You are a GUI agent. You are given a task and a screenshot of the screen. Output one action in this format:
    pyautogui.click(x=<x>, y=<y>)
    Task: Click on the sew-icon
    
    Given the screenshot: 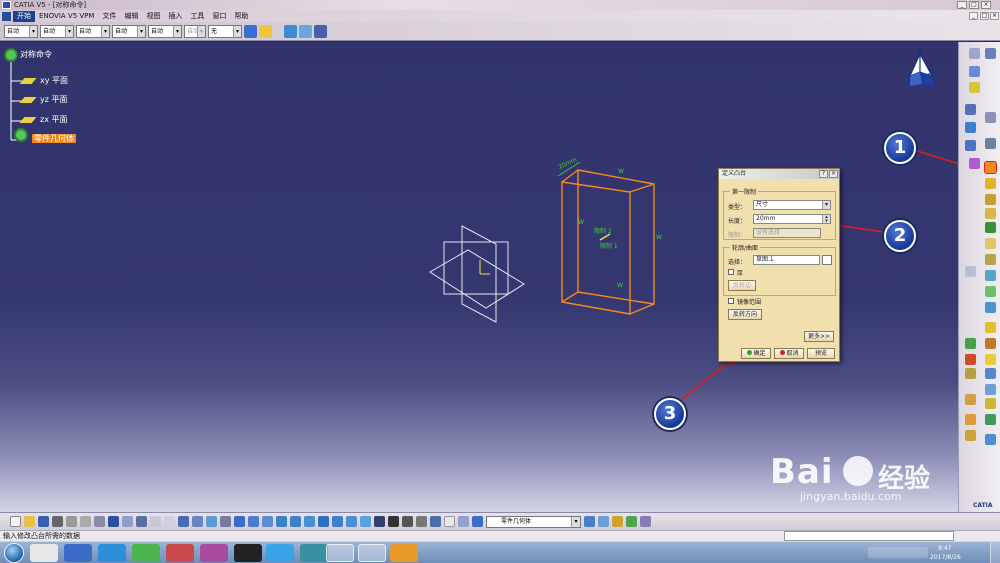 What is the action you would take?
    pyautogui.click(x=990, y=439)
    